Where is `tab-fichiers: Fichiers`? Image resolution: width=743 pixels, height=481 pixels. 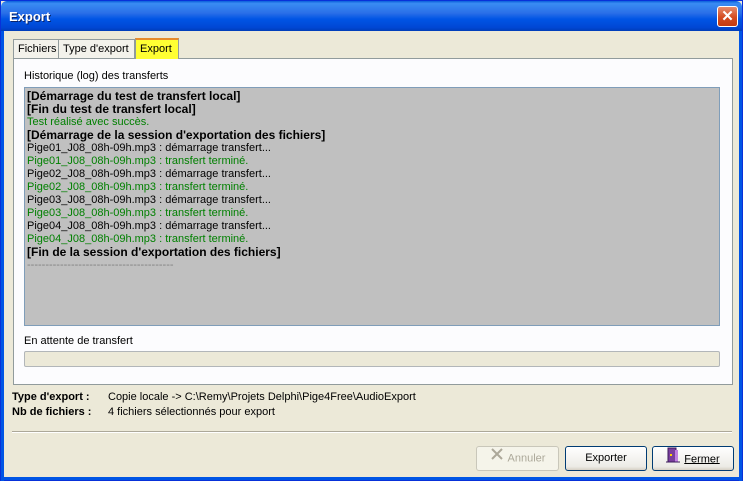 tab-fichiers: Fichiers is located at coordinates (36, 49).